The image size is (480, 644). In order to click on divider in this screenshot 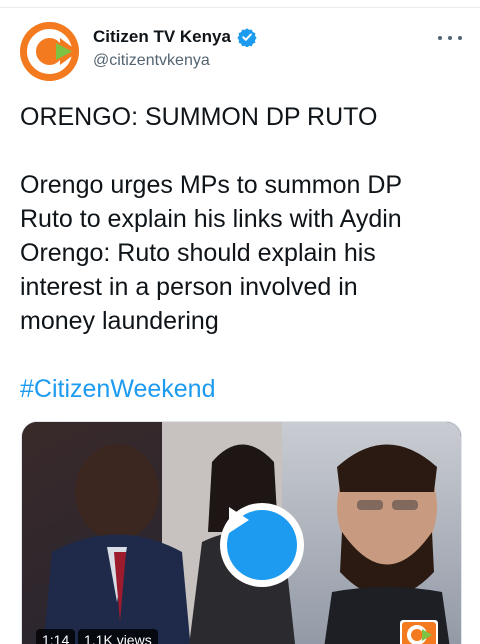, I will do `click(240, 7)`.